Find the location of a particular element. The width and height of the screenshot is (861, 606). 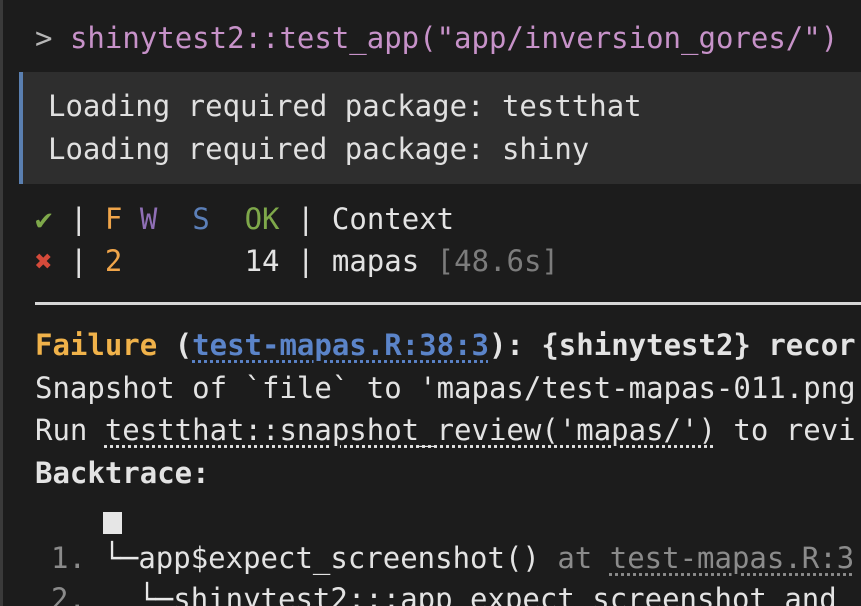

snapshot-review-link: testthat::snapshot_review('mapas/') is located at coordinates (410, 430).